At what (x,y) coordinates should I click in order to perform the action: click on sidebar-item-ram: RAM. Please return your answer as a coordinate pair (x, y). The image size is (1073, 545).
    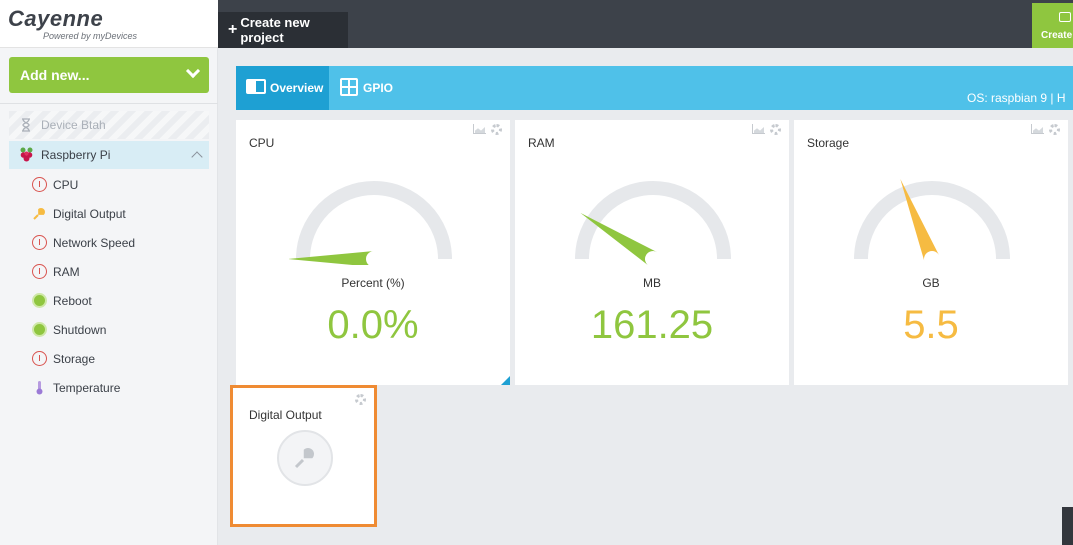
    Looking at the image, I should click on (109, 271).